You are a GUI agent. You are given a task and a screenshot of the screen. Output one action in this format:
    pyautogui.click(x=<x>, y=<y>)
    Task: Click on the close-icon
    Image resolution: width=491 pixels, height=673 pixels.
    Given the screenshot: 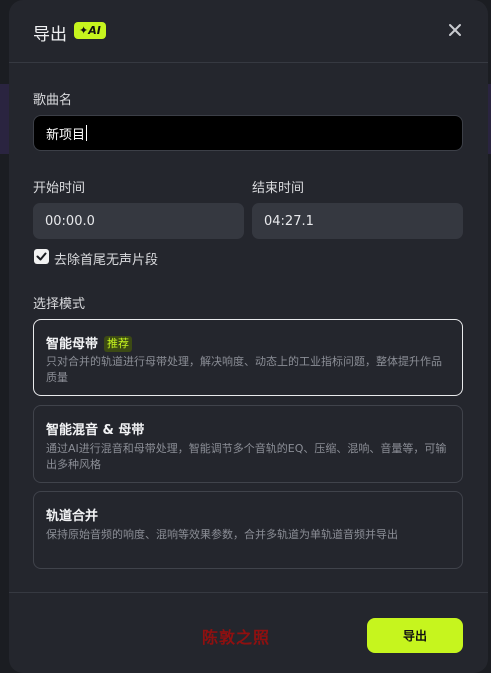 What is the action you would take?
    pyautogui.click(x=455, y=30)
    